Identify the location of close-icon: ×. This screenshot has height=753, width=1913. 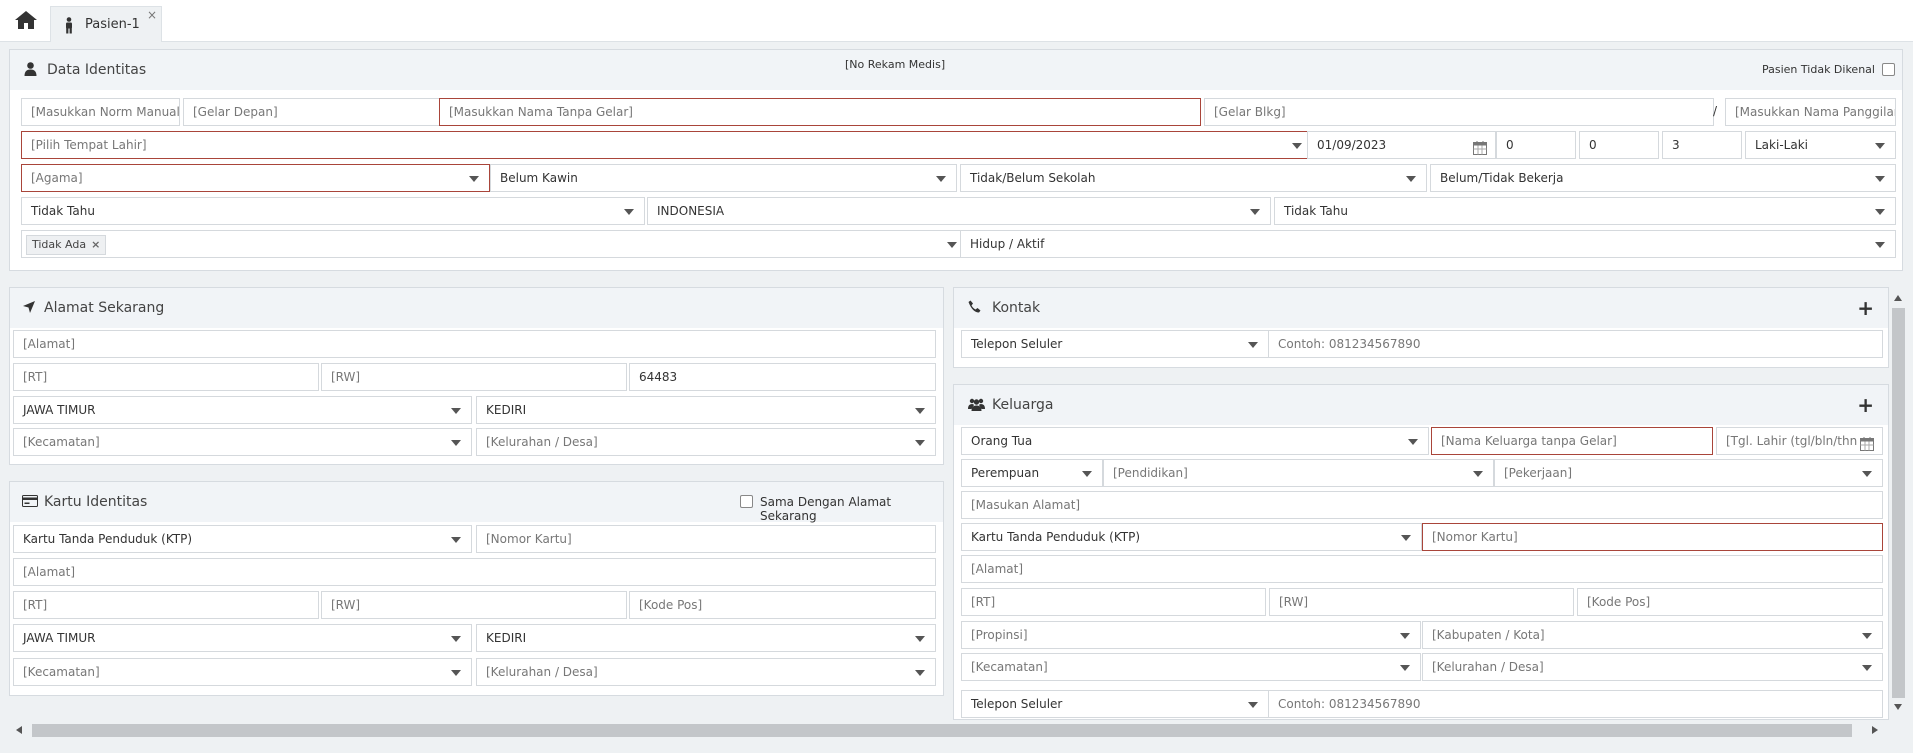
(152, 15).